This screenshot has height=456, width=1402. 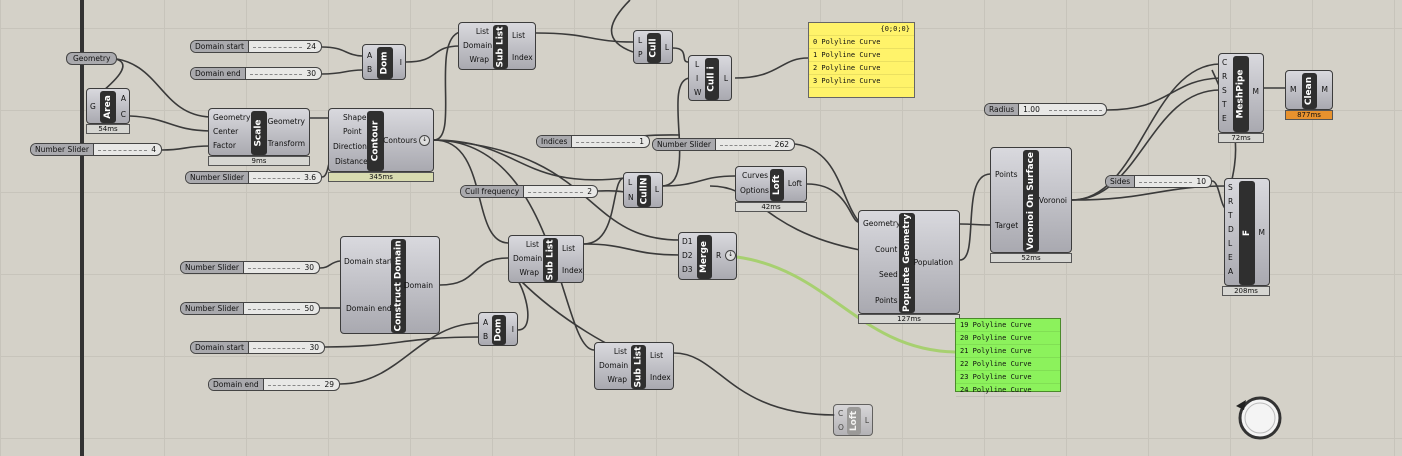 What do you see at coordinates (286, 121) in the screenshot?
I see `output-geometry: Geometry` at bounding box center [286, 121].